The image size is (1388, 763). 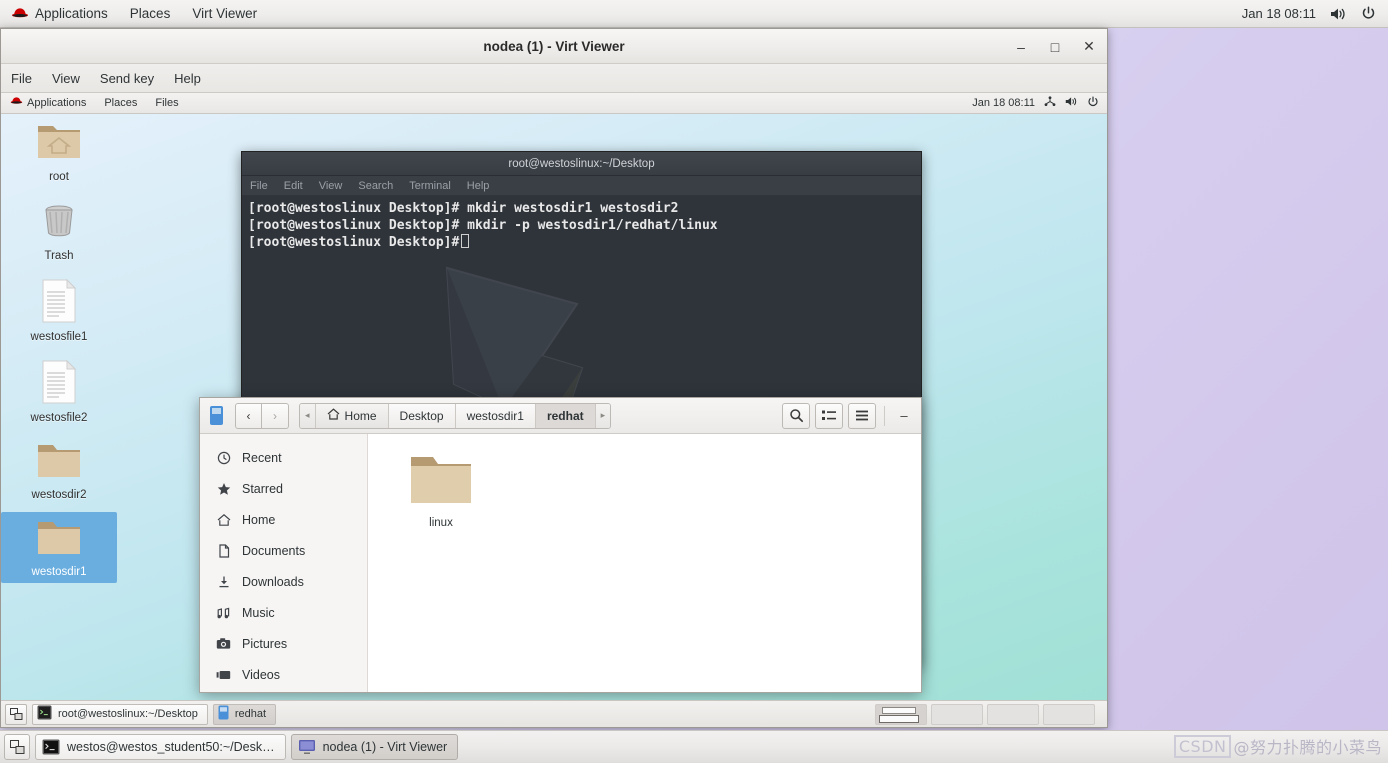 I want to click on trash-icon, so click(x=59, y=222).